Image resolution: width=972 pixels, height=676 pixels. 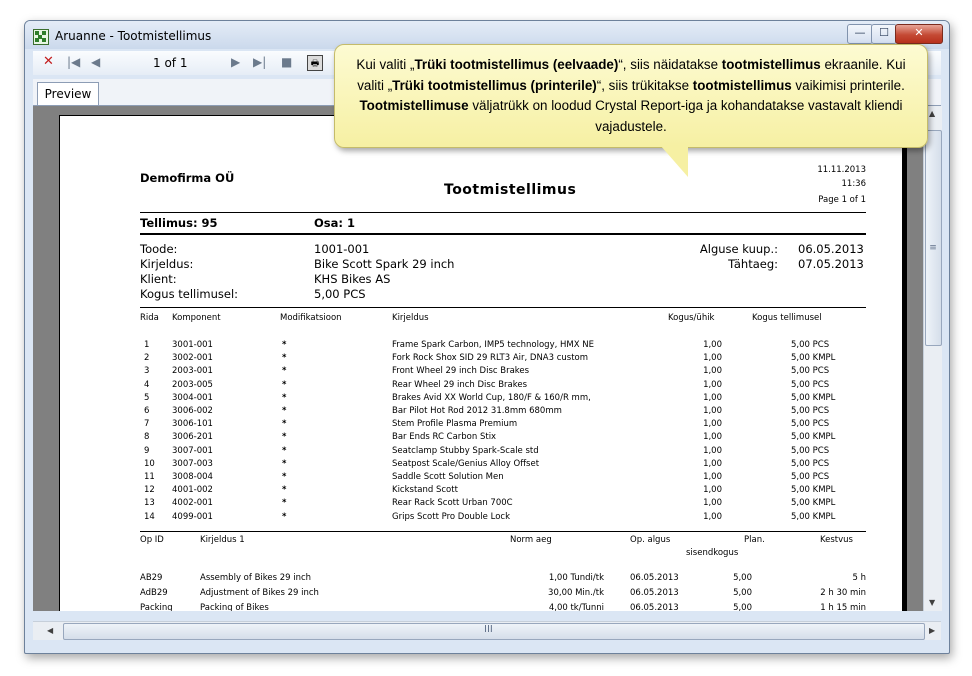 What do you see at coordinates (95, 62) in the screenshot?
I see `prev-page-icon: ◀` at bounding box center [95, 62].